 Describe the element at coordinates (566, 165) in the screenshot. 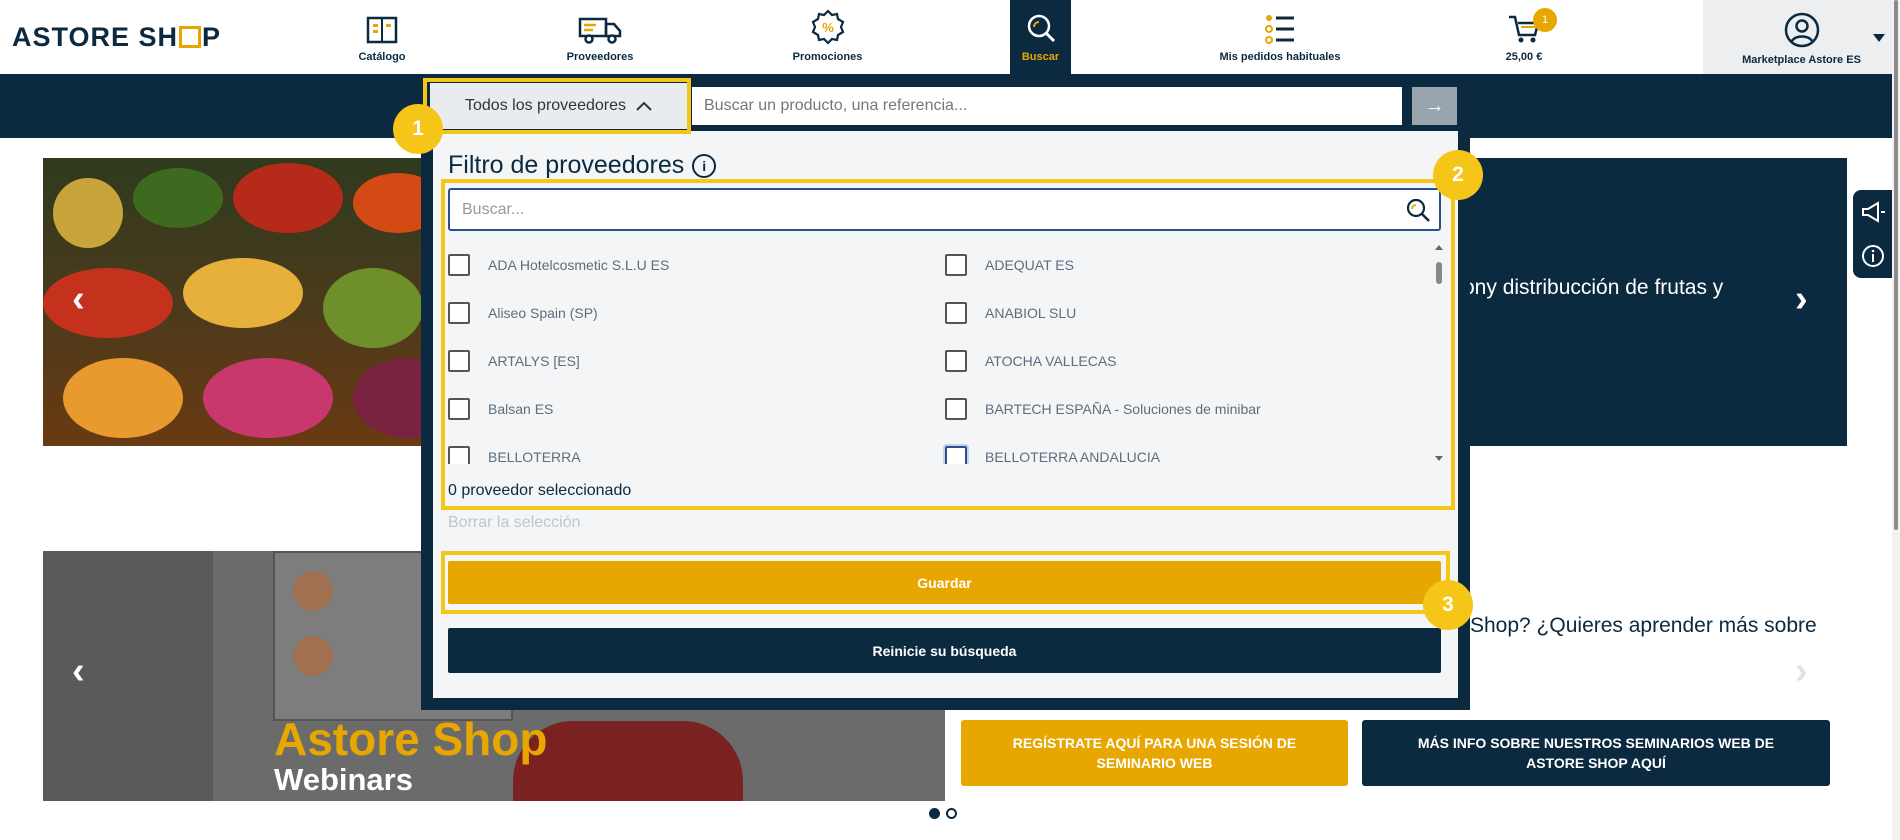

I see `filter-title-text: Filtro de proveedores` at that location.